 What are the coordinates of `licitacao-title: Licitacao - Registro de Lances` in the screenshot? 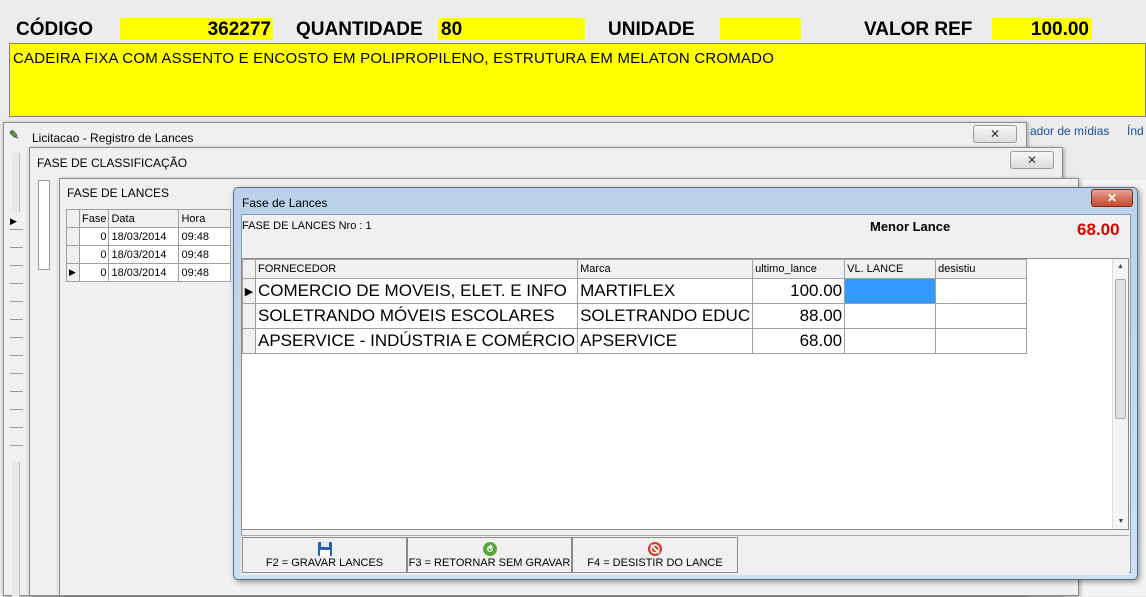 It's located at (113, 138).